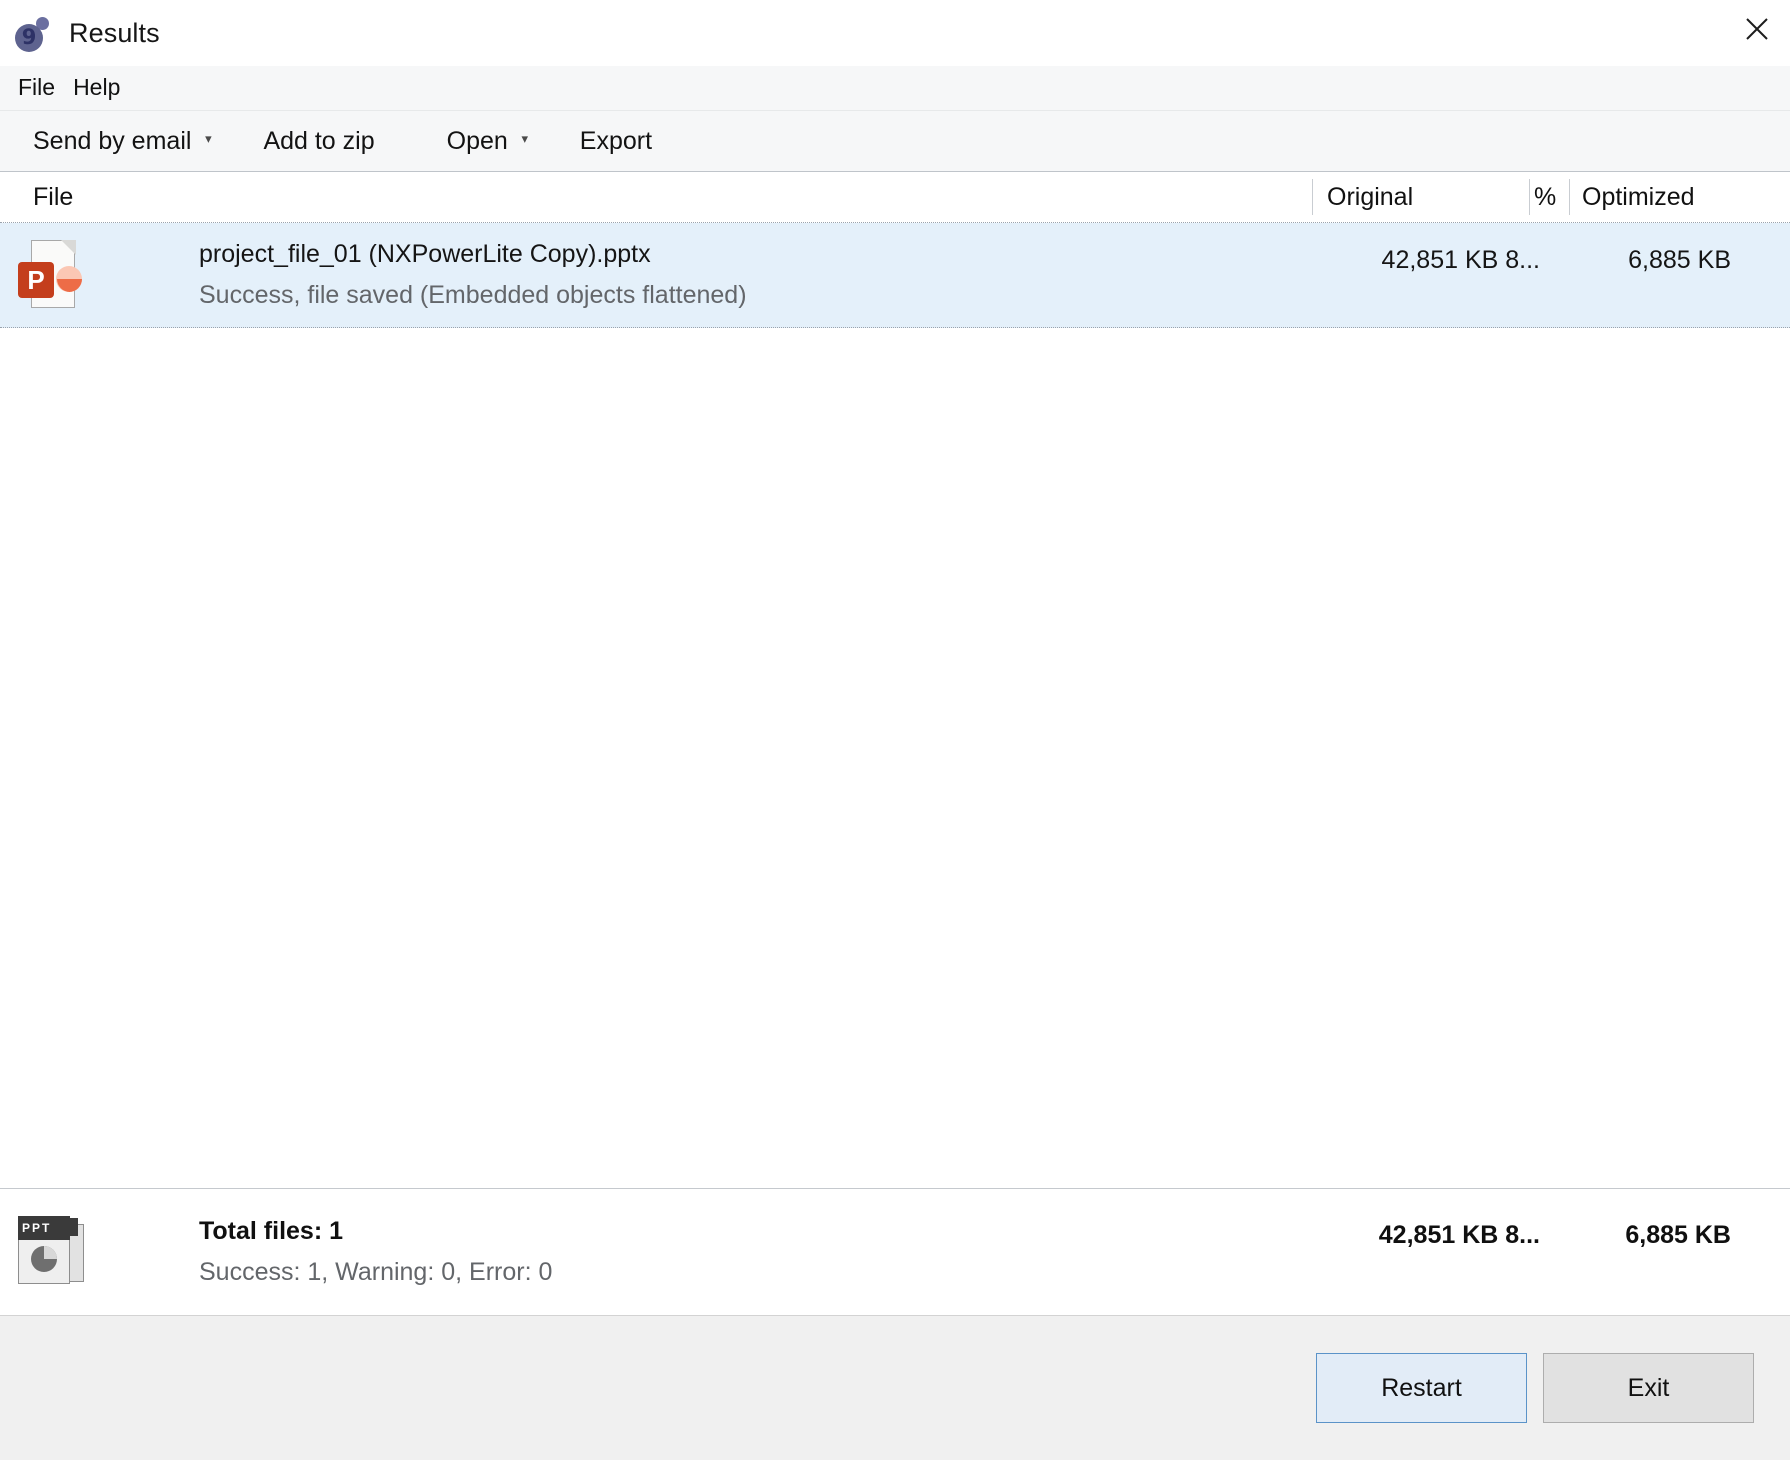  Describe the element at coordinates (376, 1272) in the screenshot. I see `summary-detail-counts: Success: 1, Warning: 0, Error: 0` at that location.